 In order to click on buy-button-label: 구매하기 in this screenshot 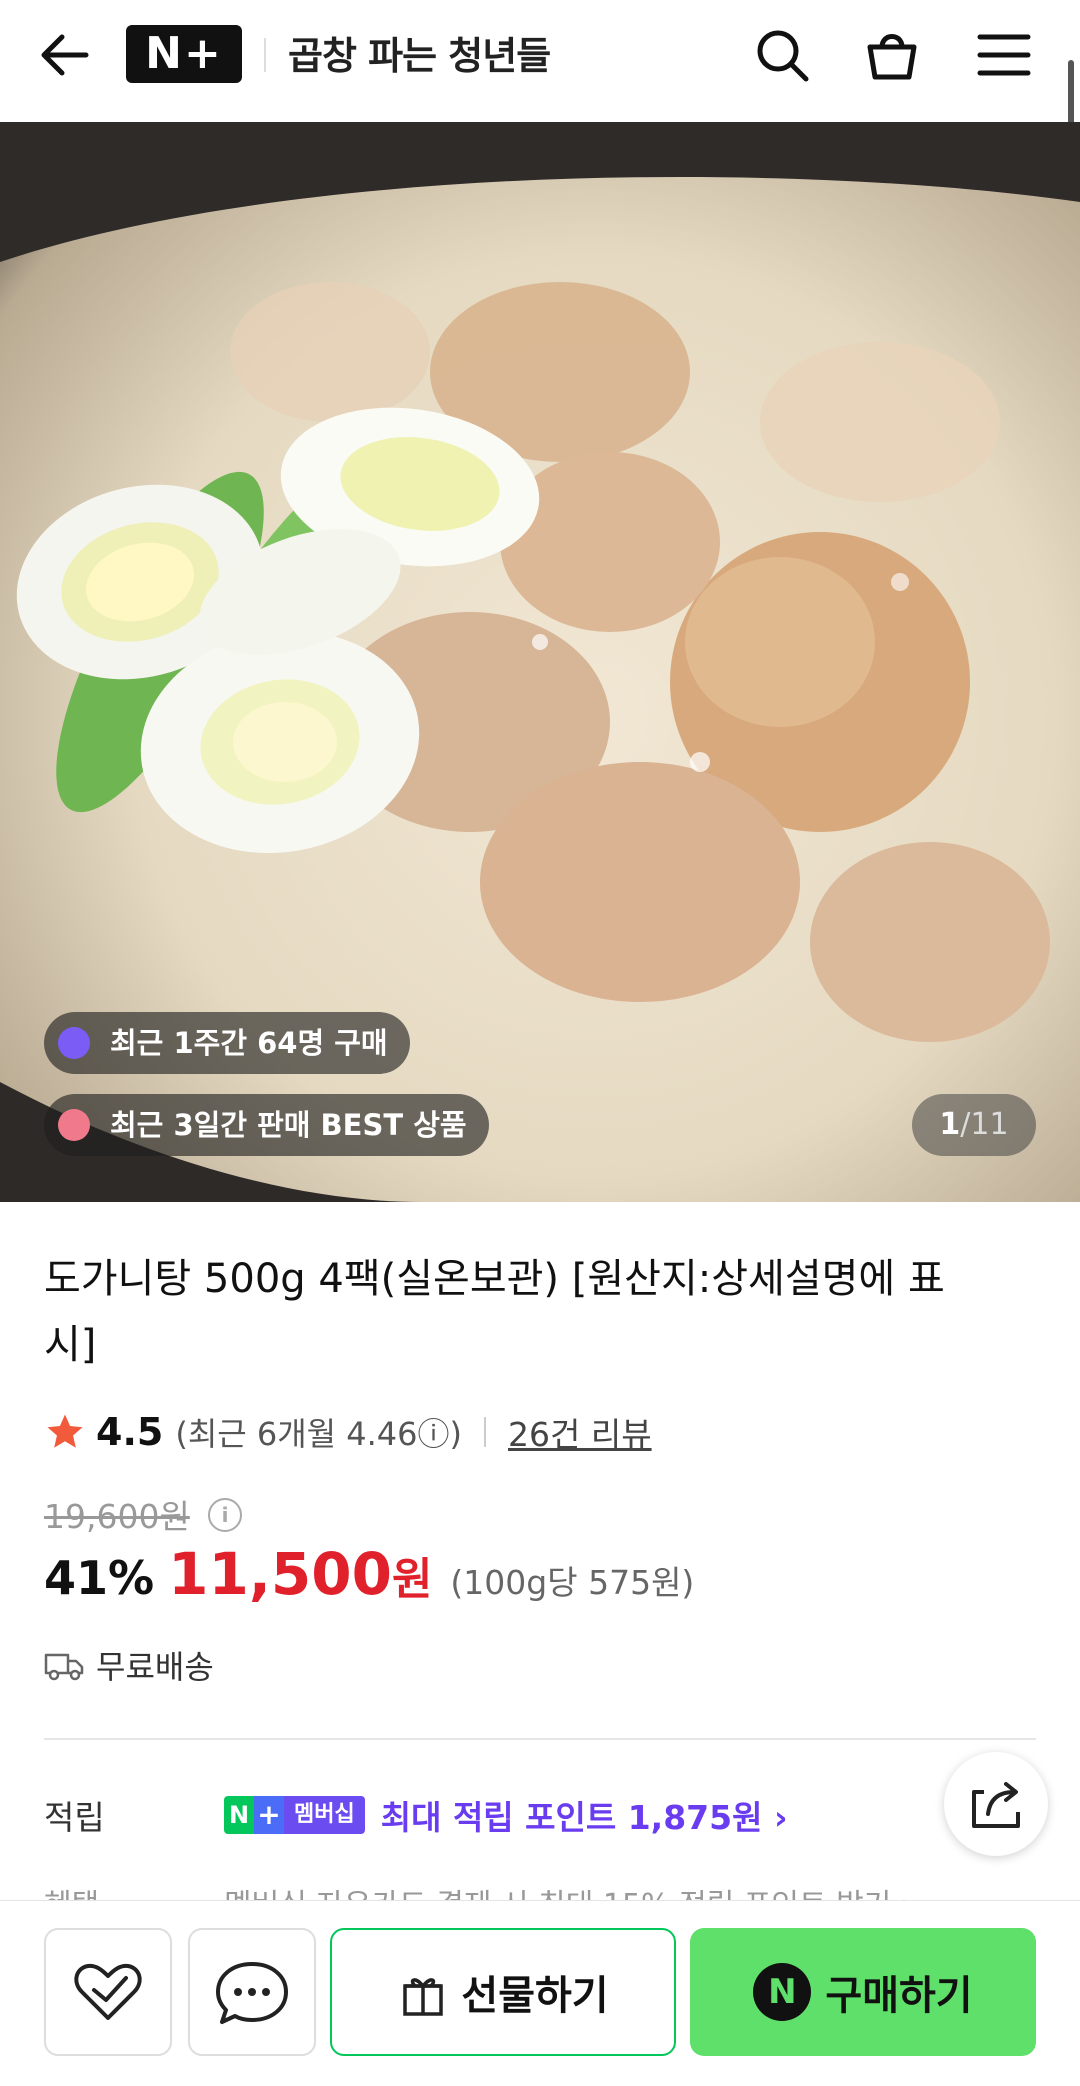, I will do `click(899, 1996)`.